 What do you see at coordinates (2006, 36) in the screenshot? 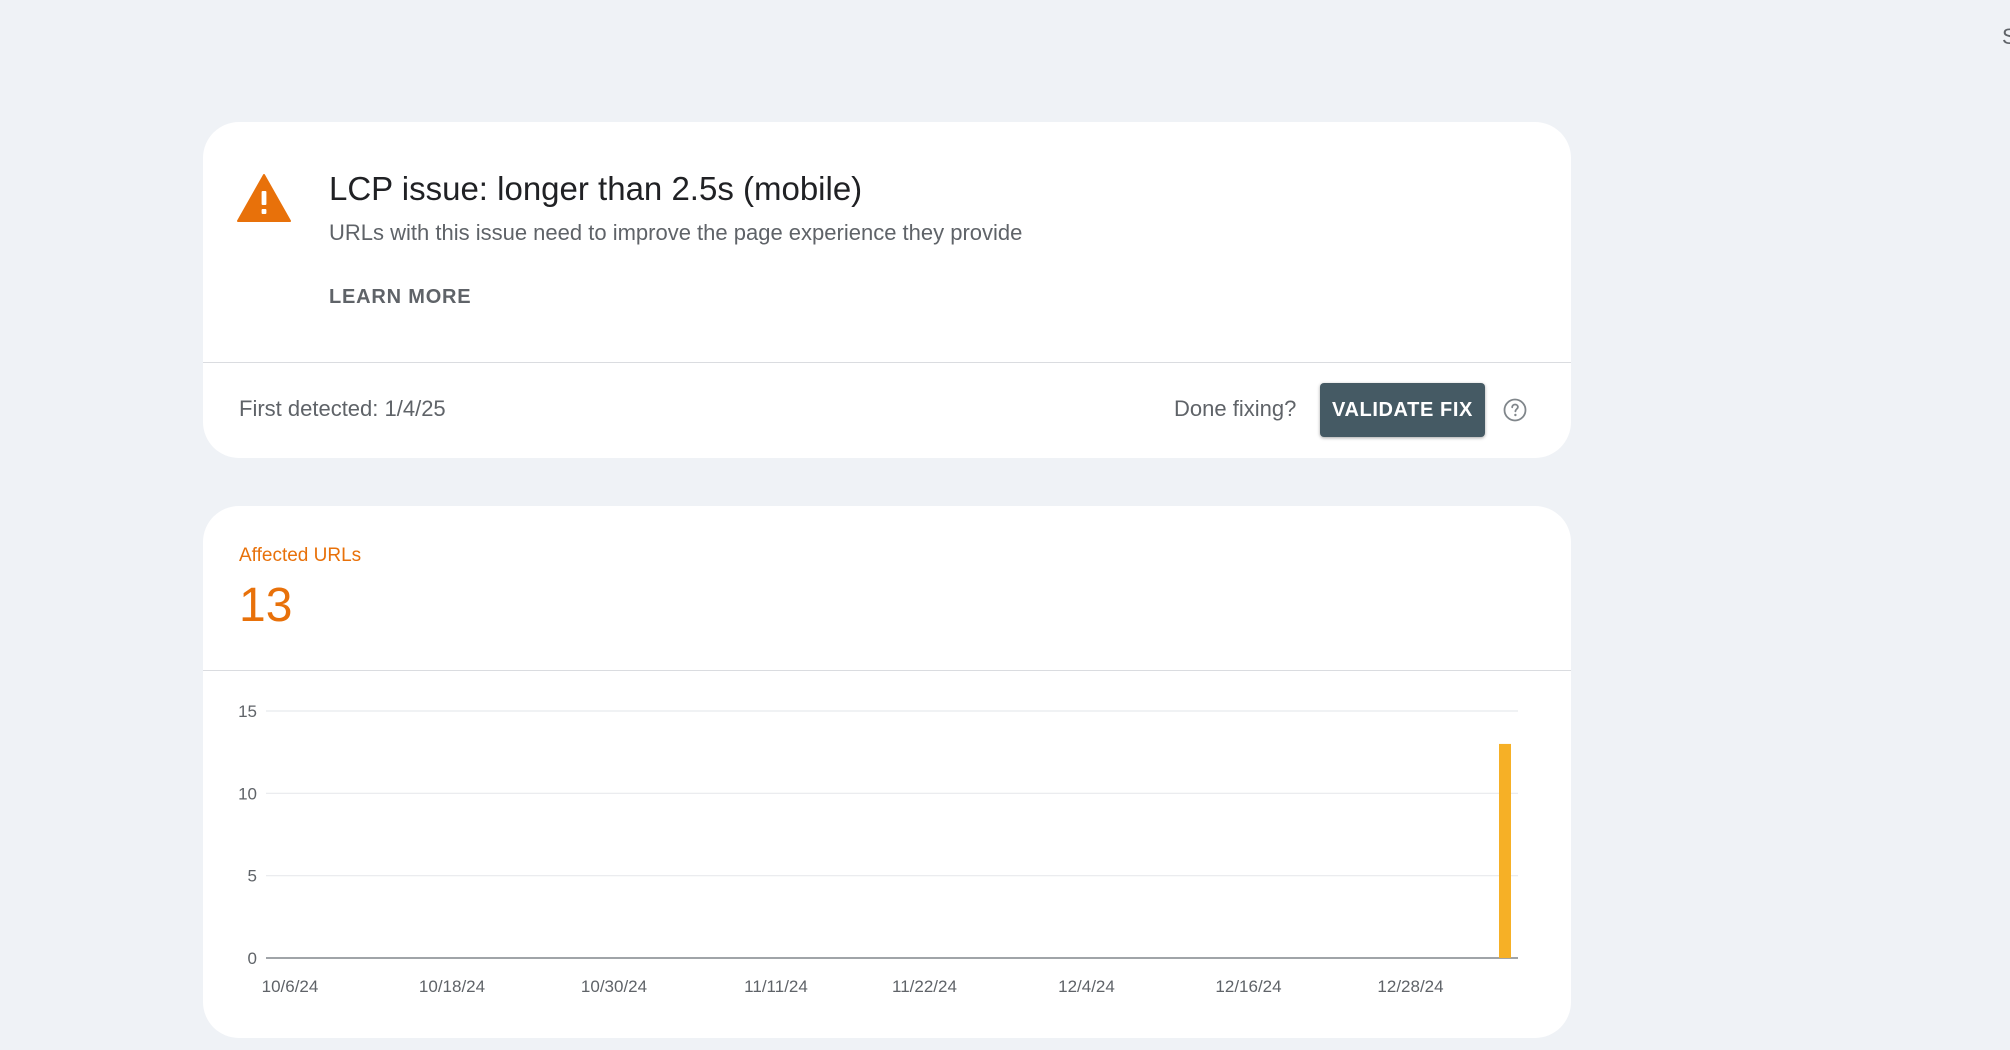
I see `edge-text: S` at bounding box center [2006, 36].